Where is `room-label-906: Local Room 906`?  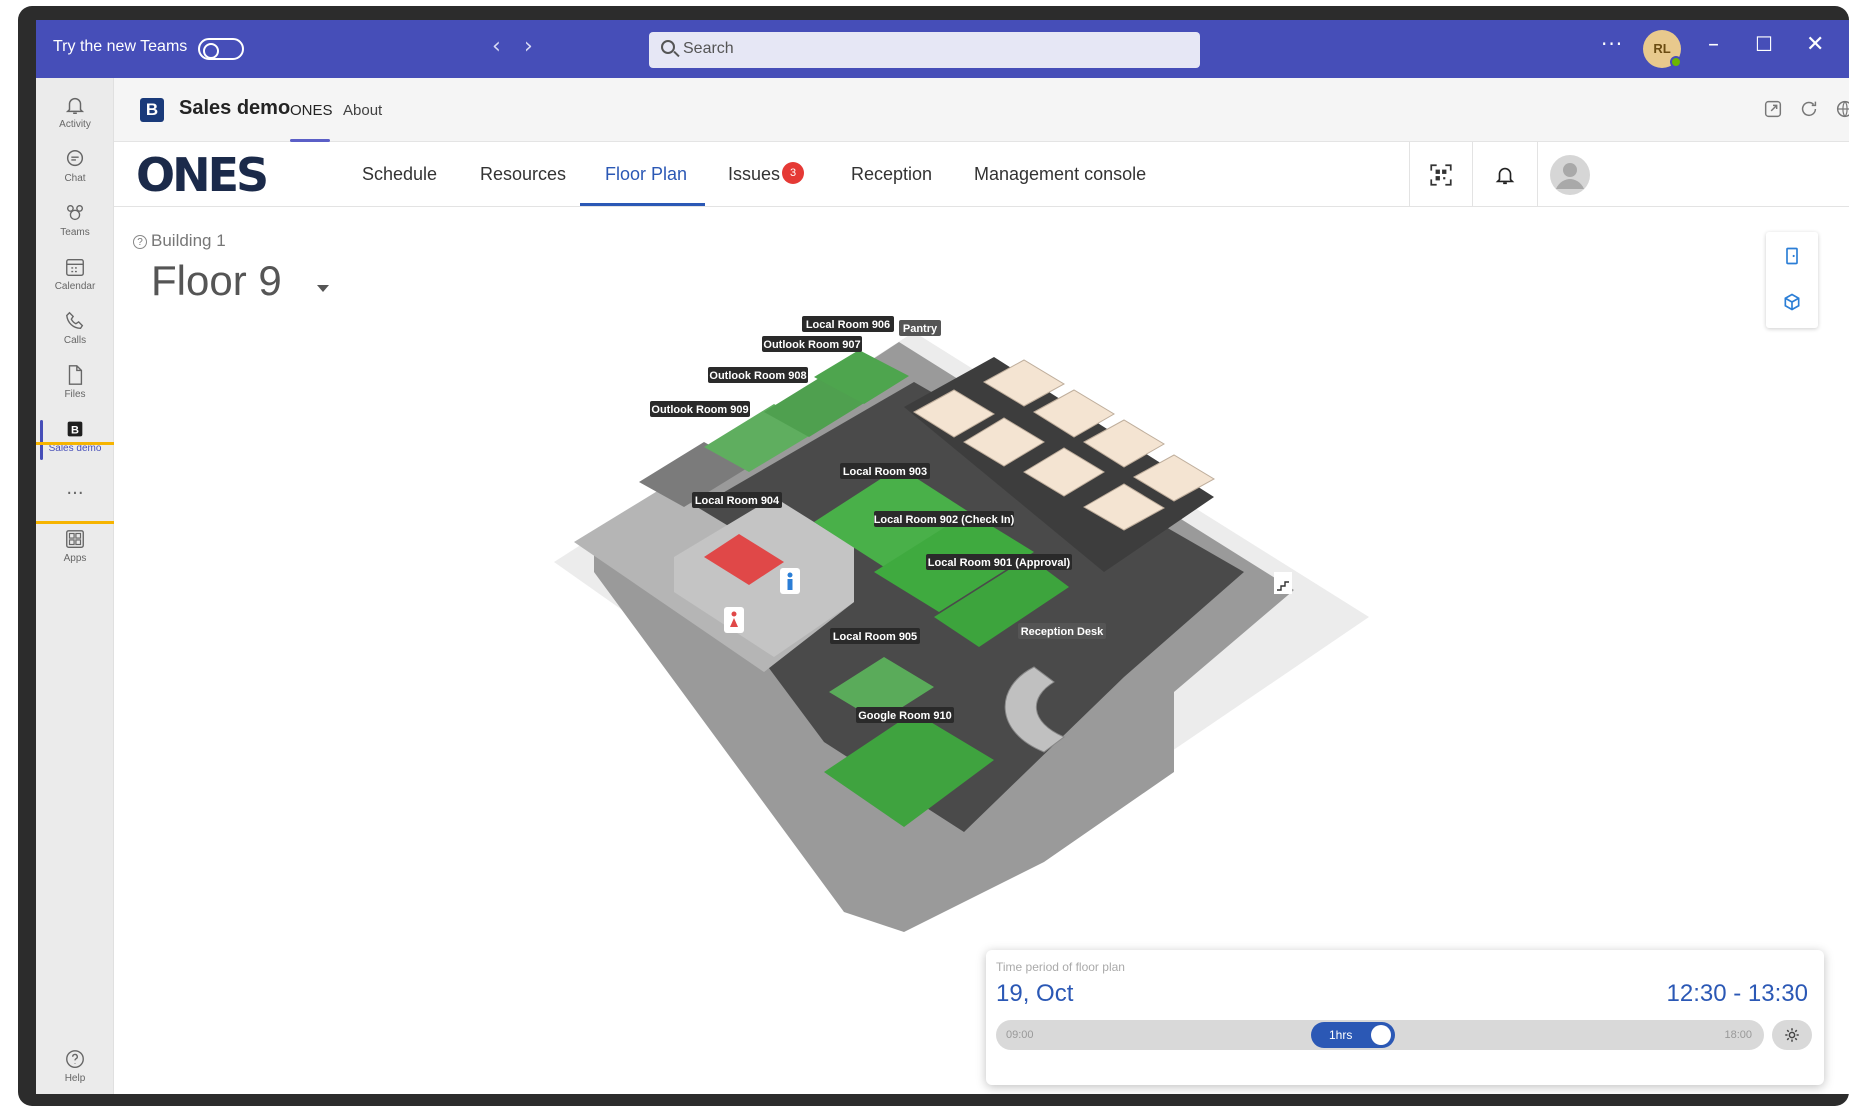 room-label-906: Local Room 906 is located at coordinates (848, 324).